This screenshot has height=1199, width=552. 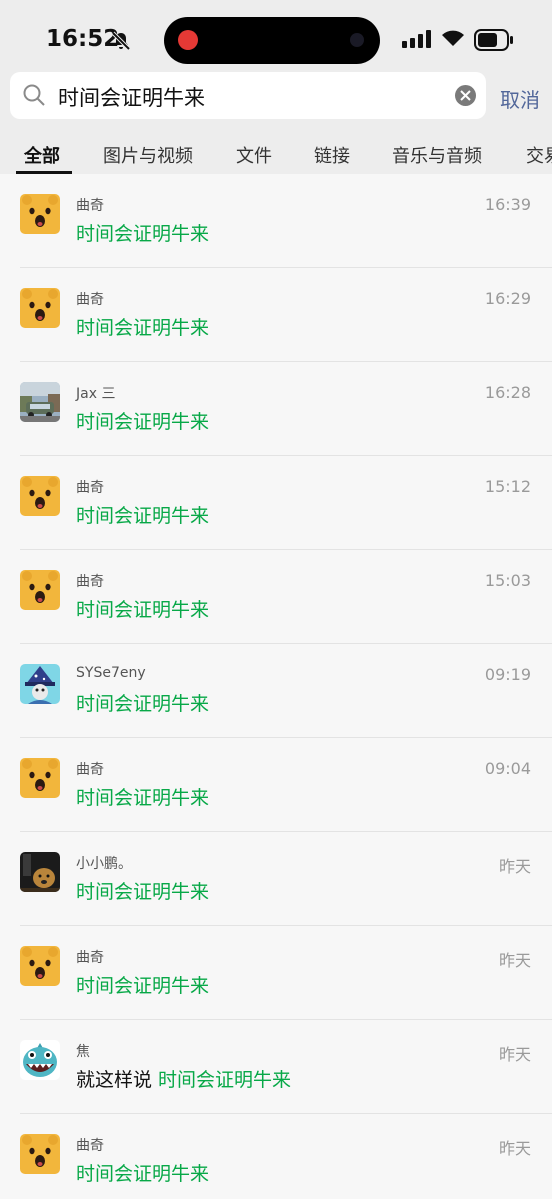 What do you see at coordinates (507, 486) in the screenshot?
I see `message-time: 15:12` at bounding box center [507, 486].